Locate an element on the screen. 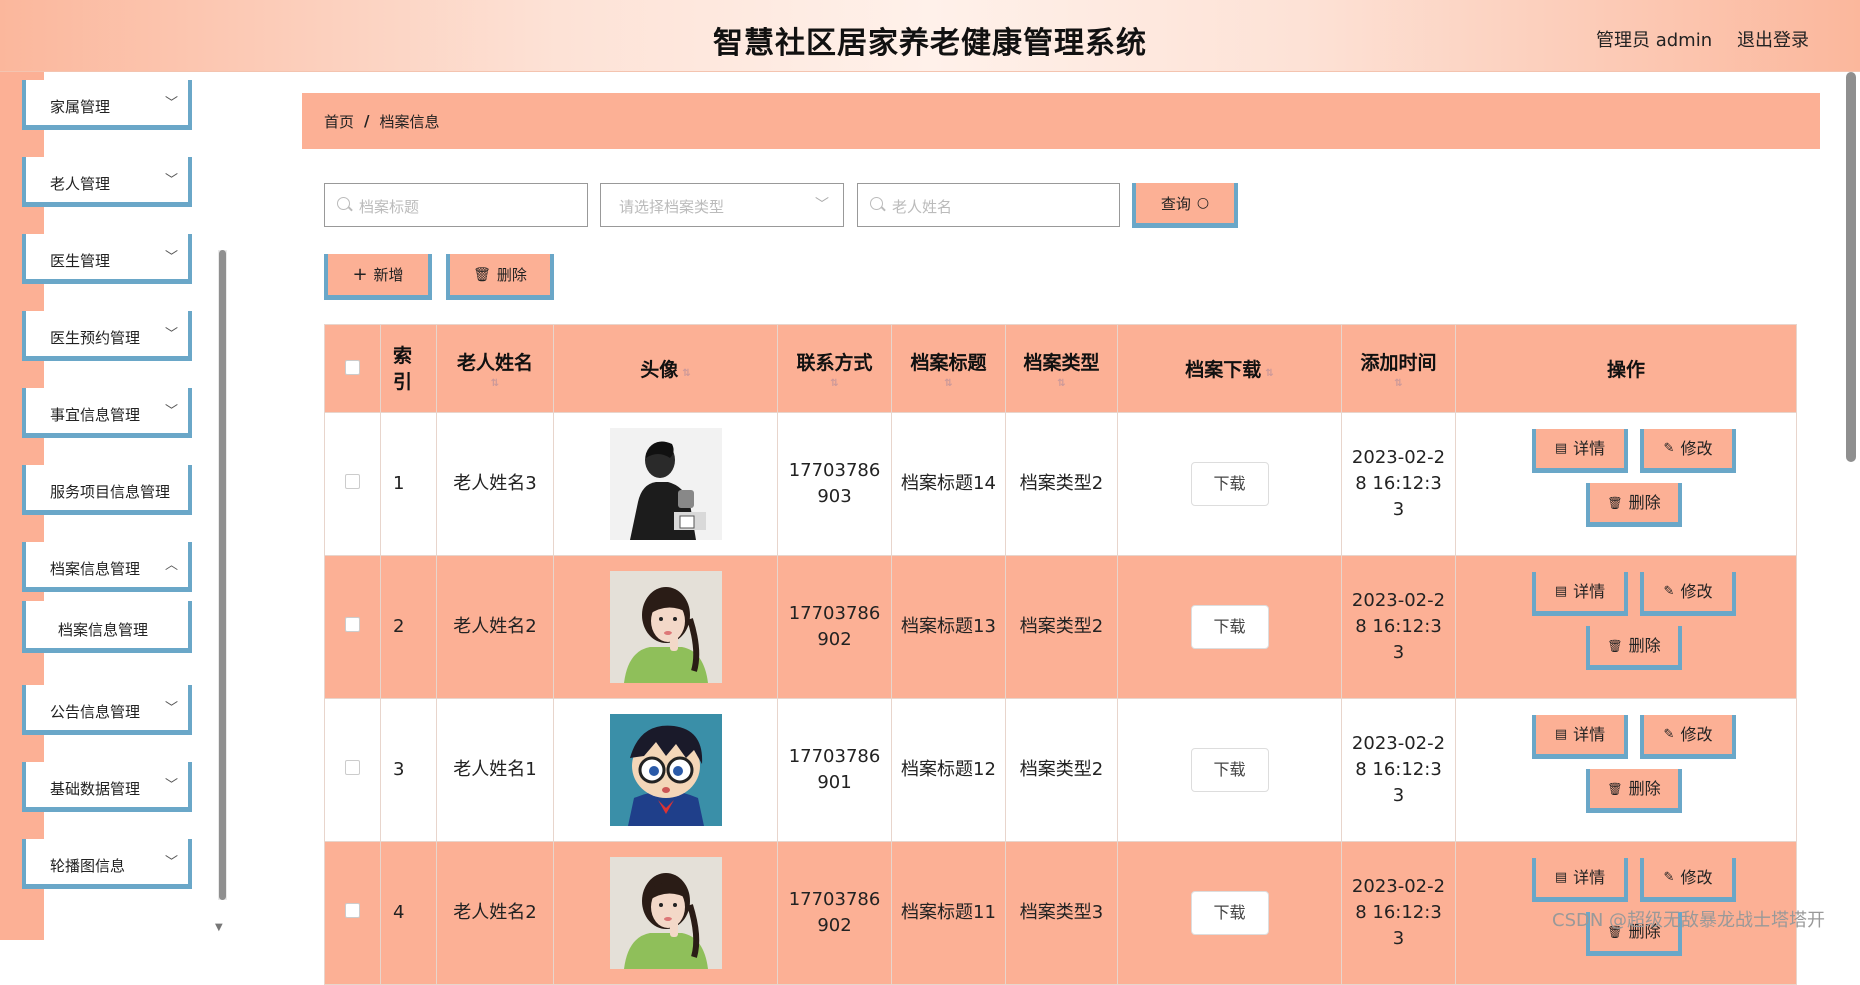 This screenshot has height=985, width=1860. current-user: 管理员 admin is located at coordinates (1654, 40).